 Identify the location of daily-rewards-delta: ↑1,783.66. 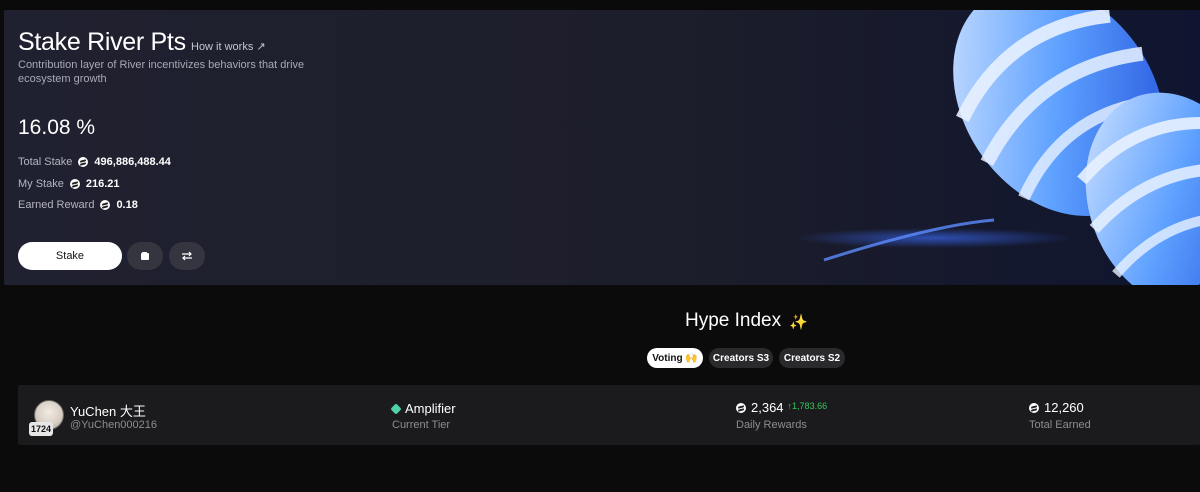
(807, 405).